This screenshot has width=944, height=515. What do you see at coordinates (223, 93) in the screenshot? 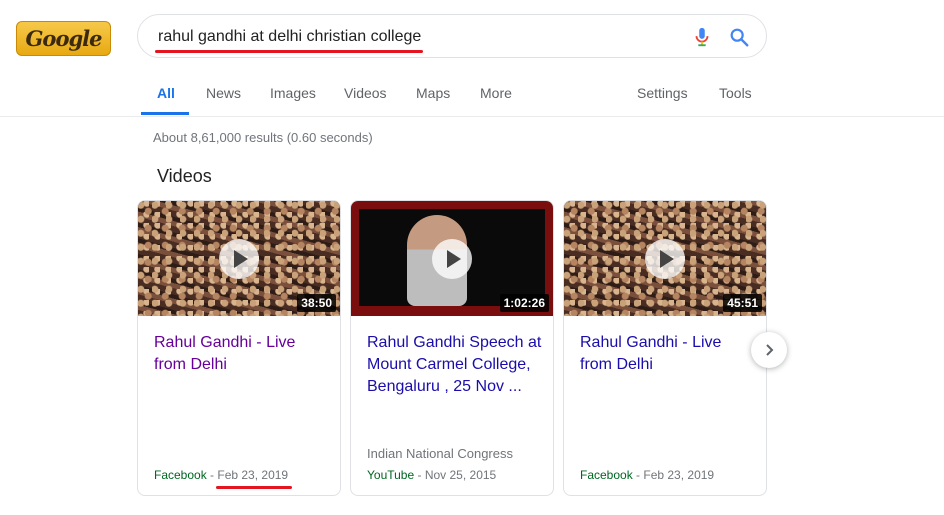
I see `tab-news: News` at bounding box center [223, 93].